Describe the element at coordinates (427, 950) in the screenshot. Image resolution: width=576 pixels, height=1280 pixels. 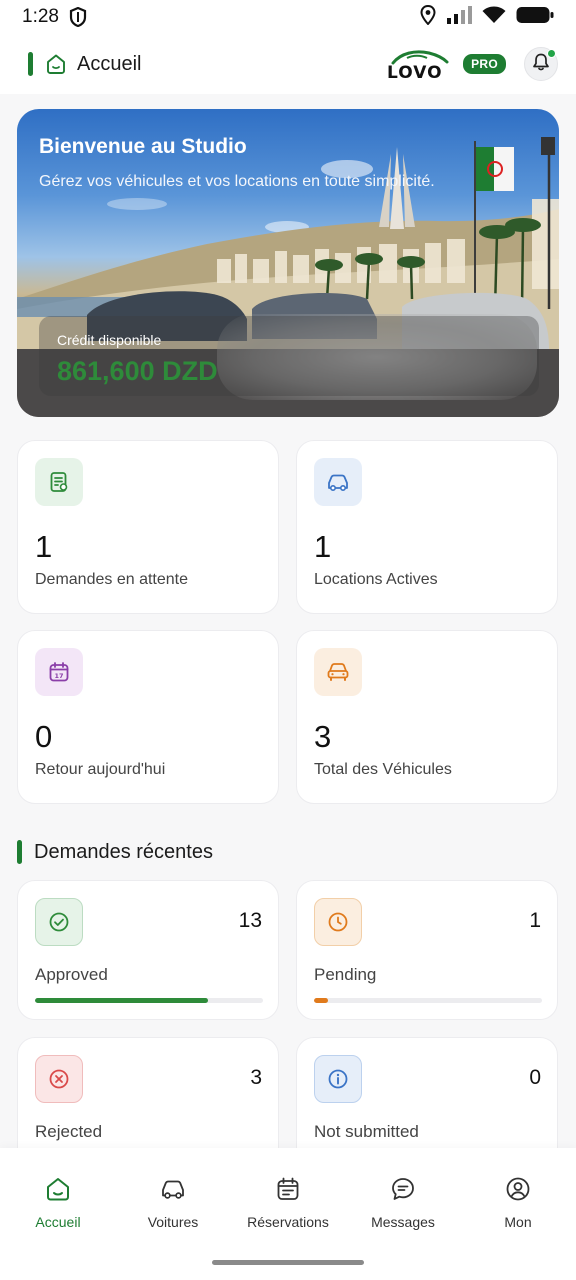
I see `request-card-pending: 1 Pending` at that location.